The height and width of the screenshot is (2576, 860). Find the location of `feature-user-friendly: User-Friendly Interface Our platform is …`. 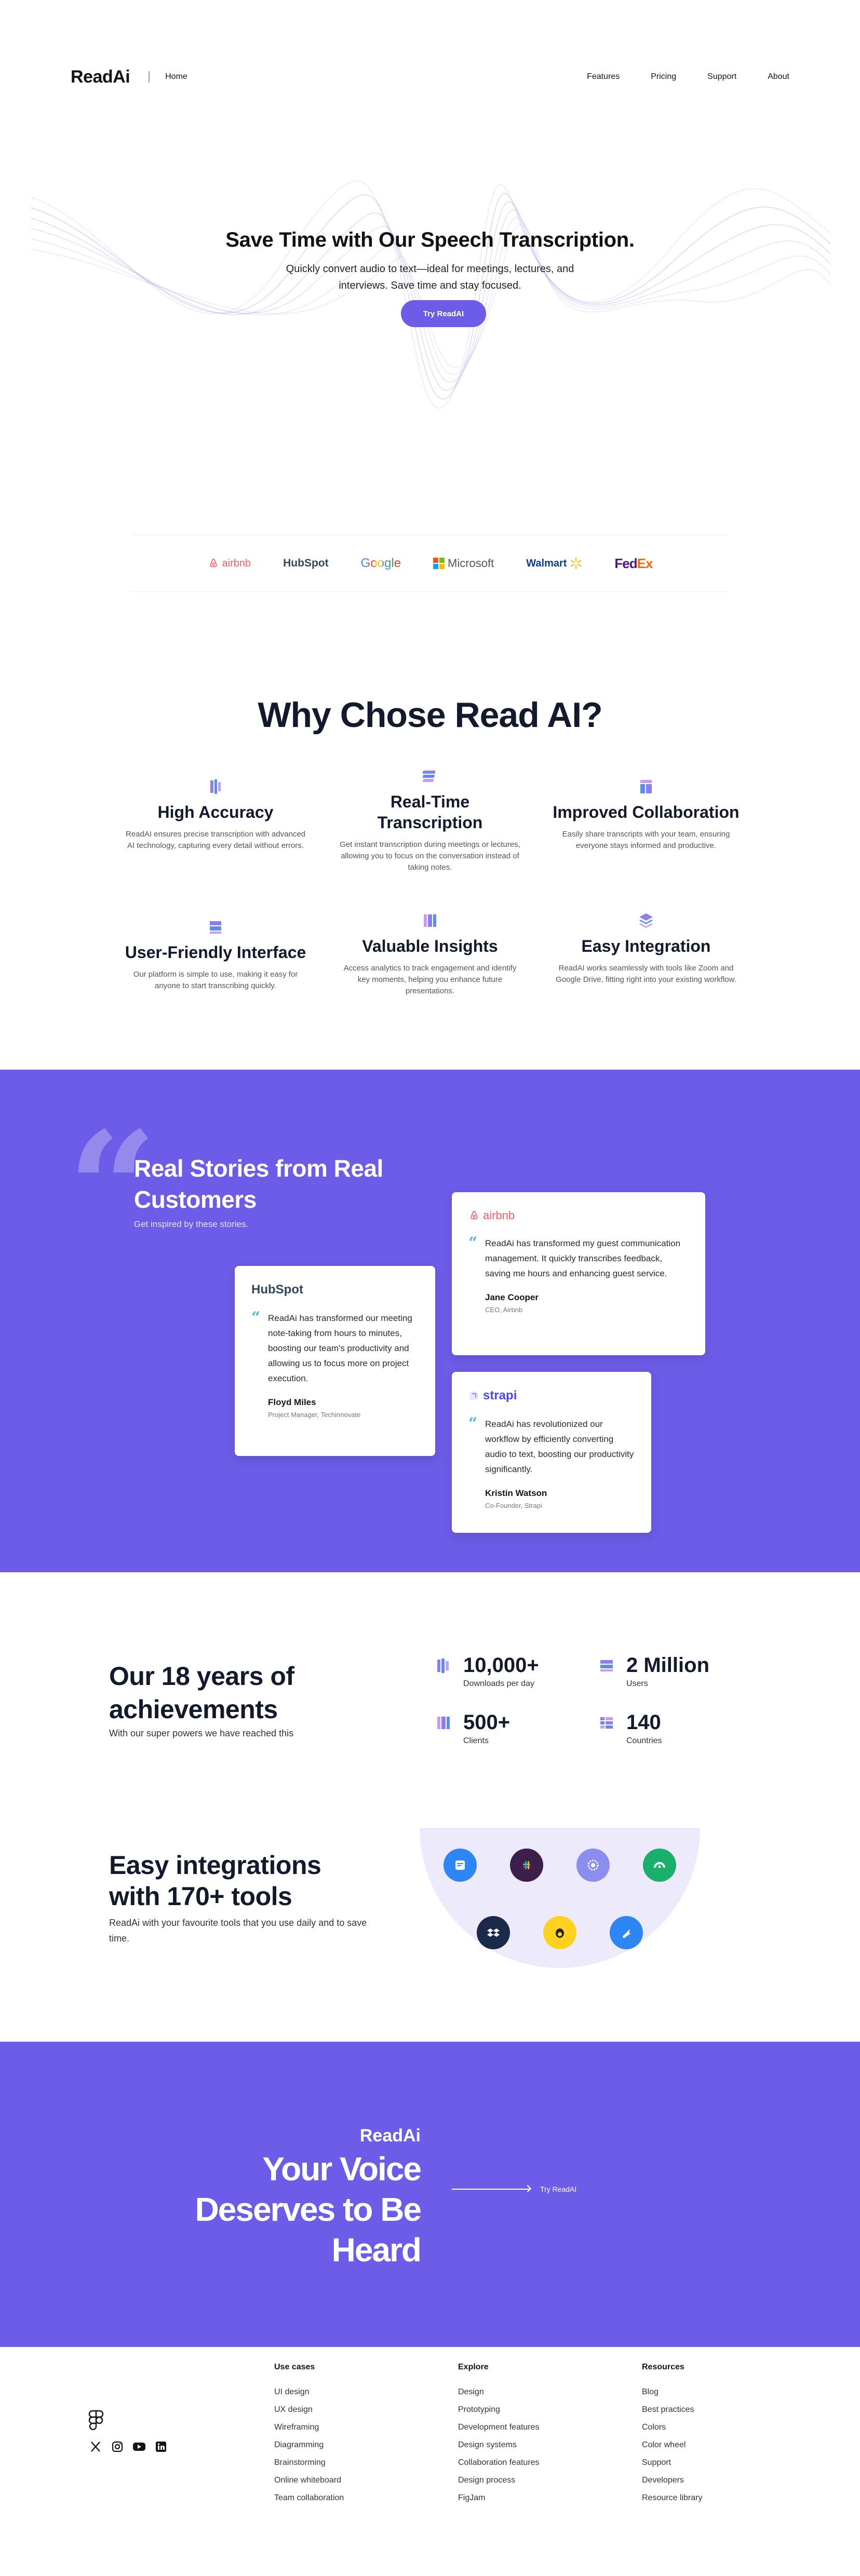

feature-user-friendly: User-Friendly Interface Our platform is … is located at coordinates (215, 955).